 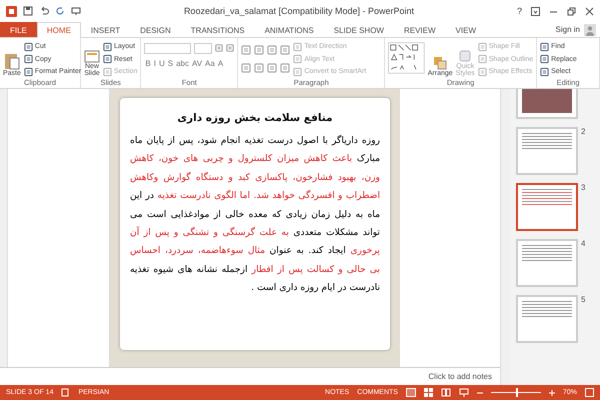 I want to click on font-format-button: B, so click(x=148, y=63).